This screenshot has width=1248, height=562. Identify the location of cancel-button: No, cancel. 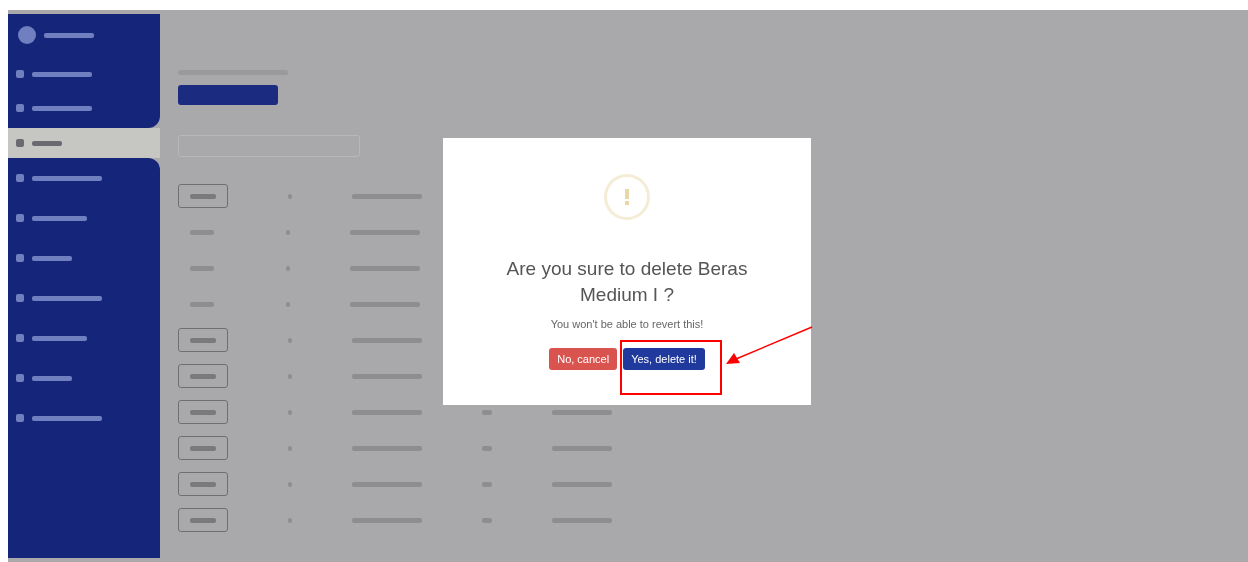
(583, 359).